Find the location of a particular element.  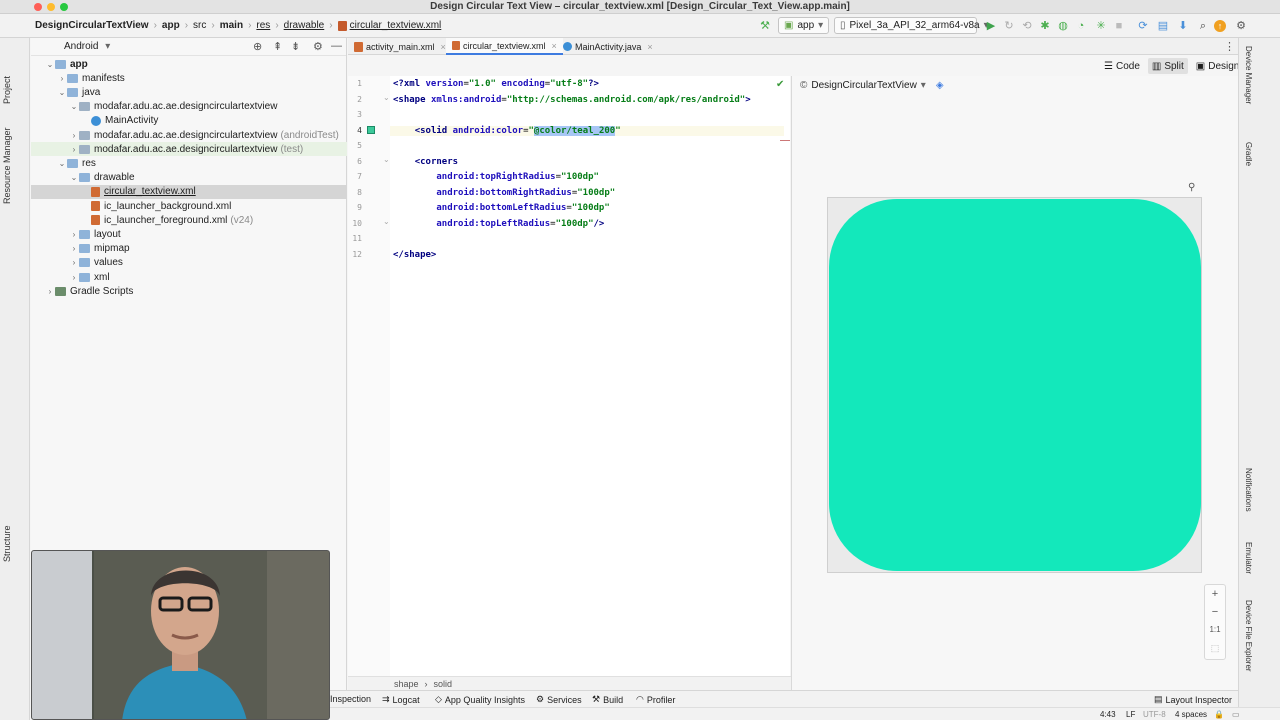

line-separator: LF is located at coordinates (1130, 714).